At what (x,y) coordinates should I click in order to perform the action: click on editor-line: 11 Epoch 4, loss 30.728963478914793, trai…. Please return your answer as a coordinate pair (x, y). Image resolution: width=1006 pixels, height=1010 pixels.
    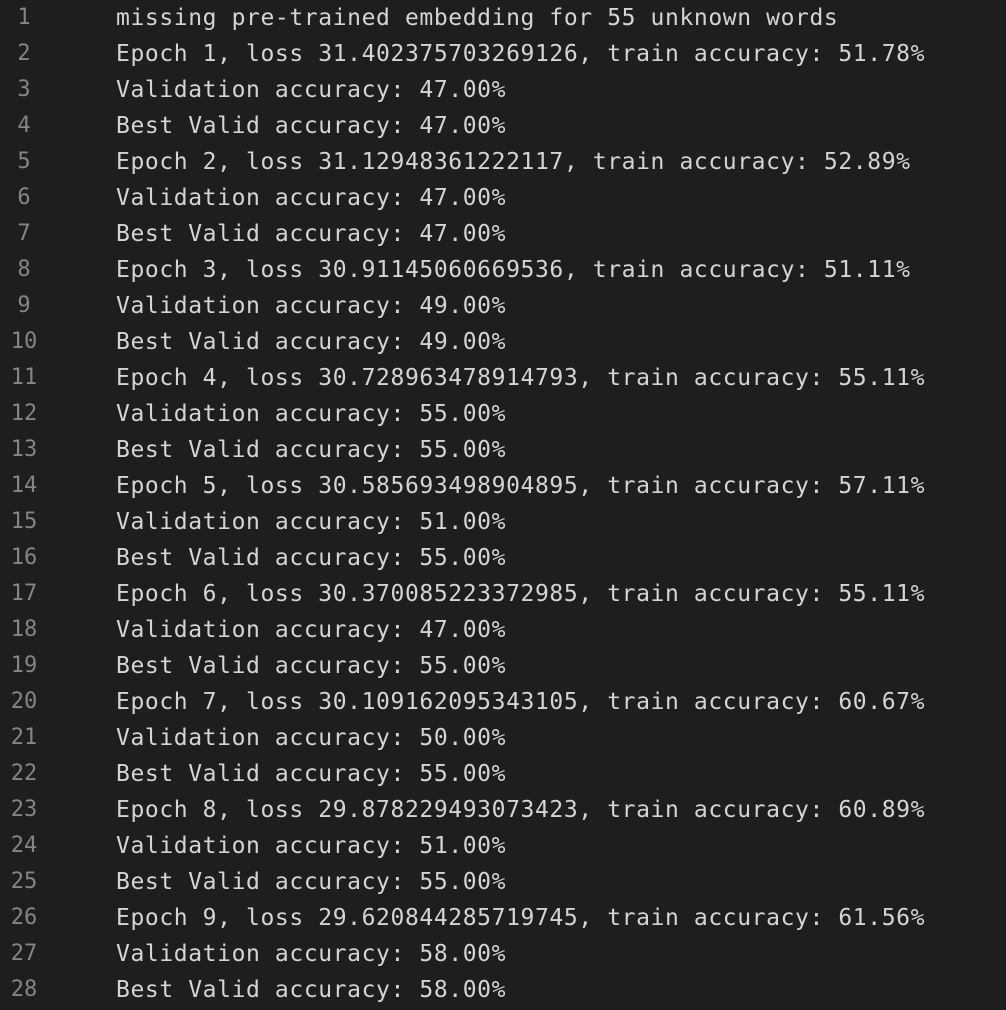
    Looking at the image, I should click on (503, 378).